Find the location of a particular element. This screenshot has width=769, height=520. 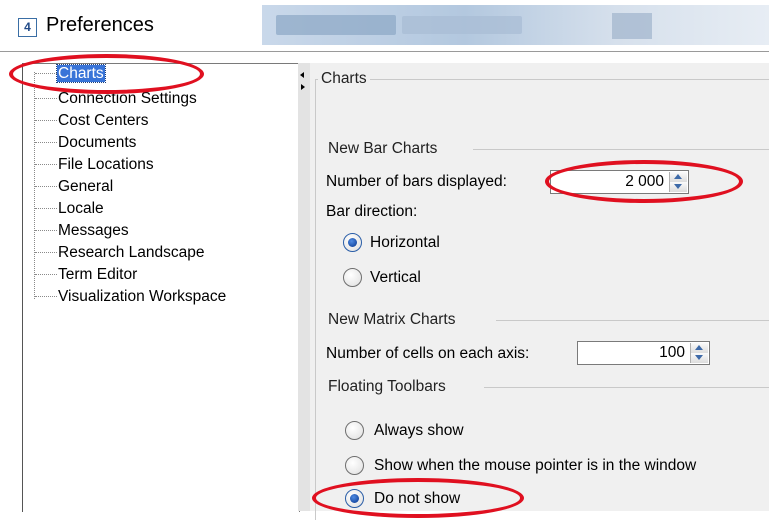

annotation-ellipse-do-not-show is located at coordinates (418, 498).